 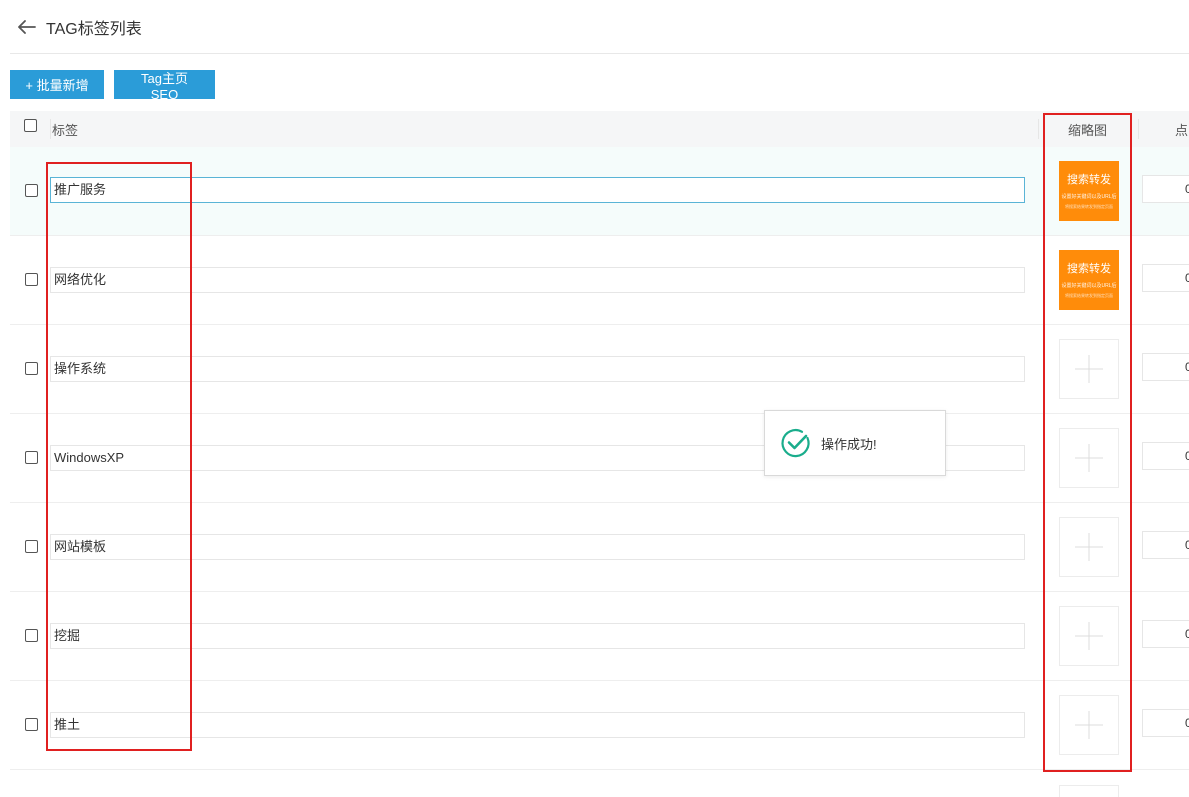 I want to click on tag-name-input: 推土, so click(x=537, y=725).